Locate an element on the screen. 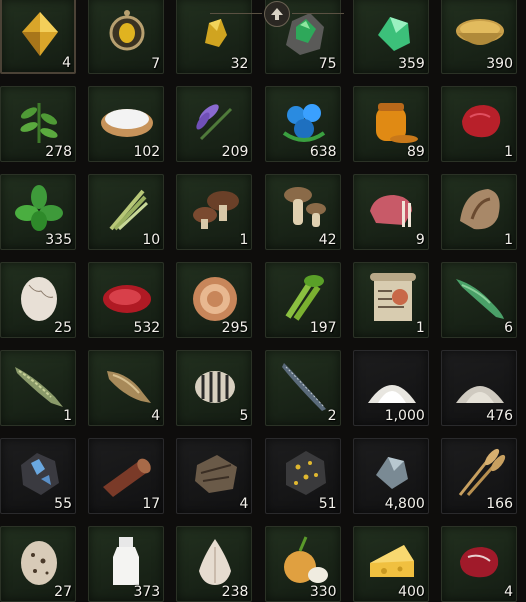 The height and width of the screenshot is (602, 526). cream-swirl-icon is located at coordinates (215, 299).